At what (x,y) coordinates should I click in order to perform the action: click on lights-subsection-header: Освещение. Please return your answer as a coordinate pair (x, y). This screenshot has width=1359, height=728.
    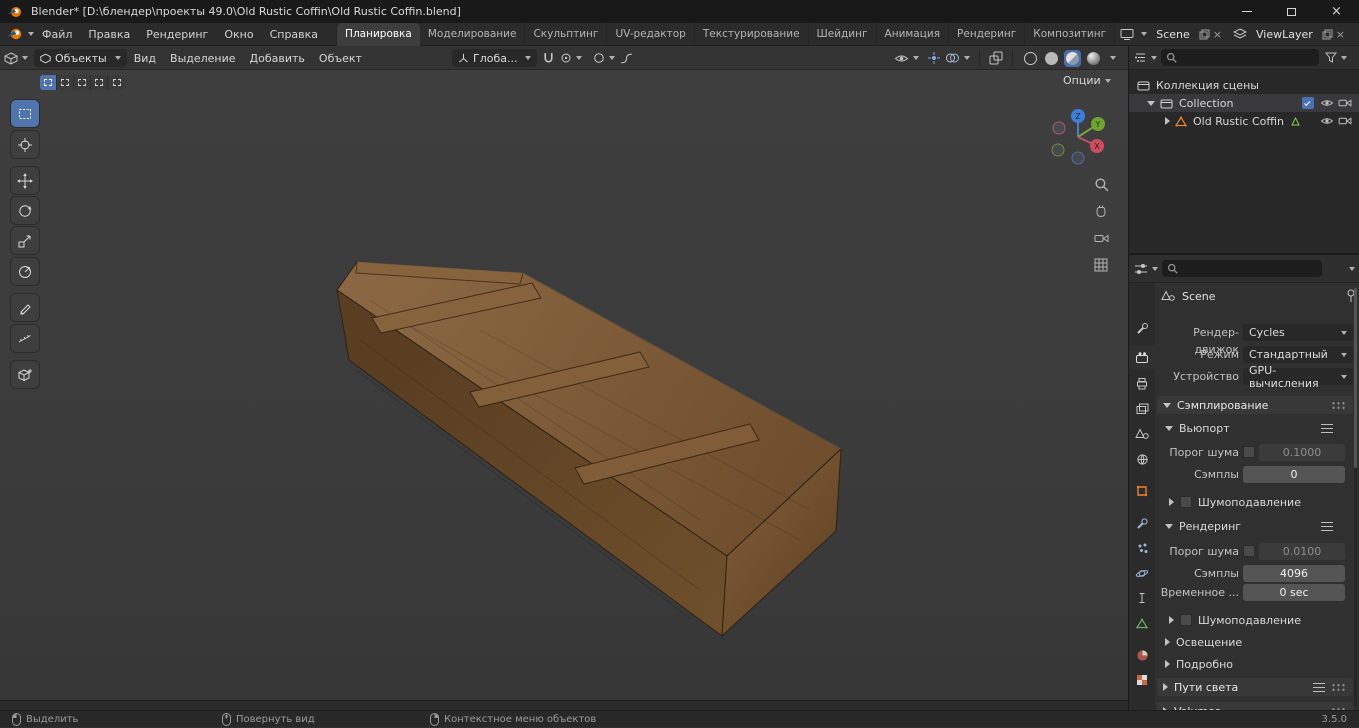
    Looking at the image, I should click on (1258, 642).